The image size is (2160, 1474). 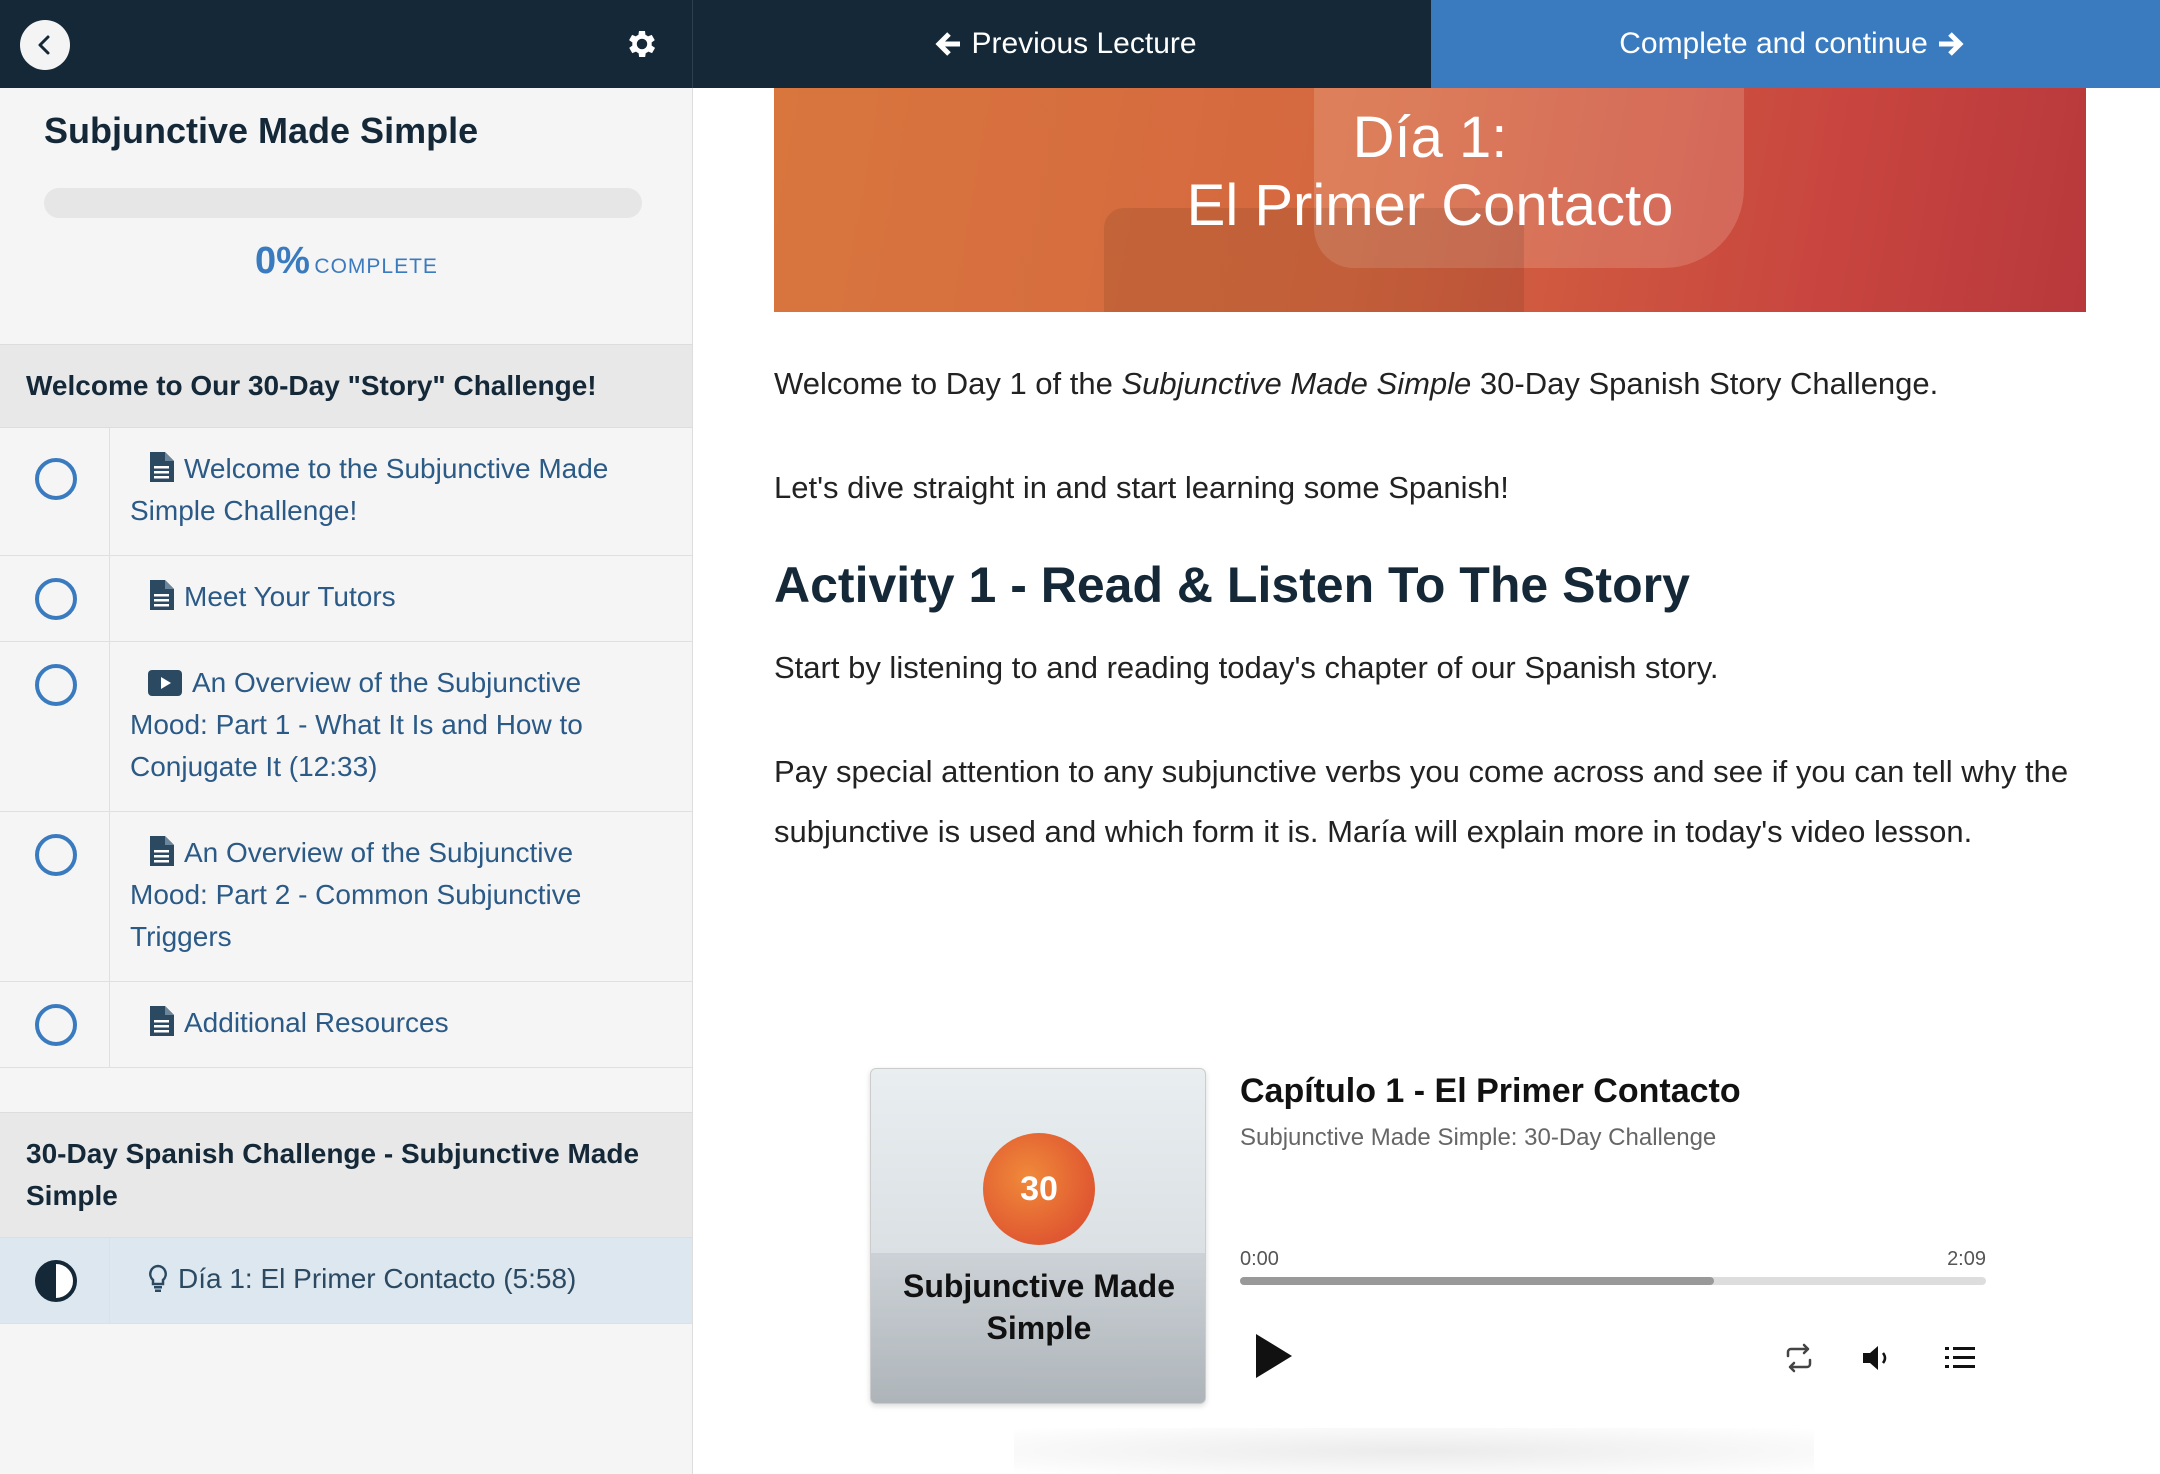 What do you see at coordinates (1232, 585) in the screenshot?
I see `activity-heading: Activity 1 - Read & Listen To The Story` at bounding box center [1232, 585].